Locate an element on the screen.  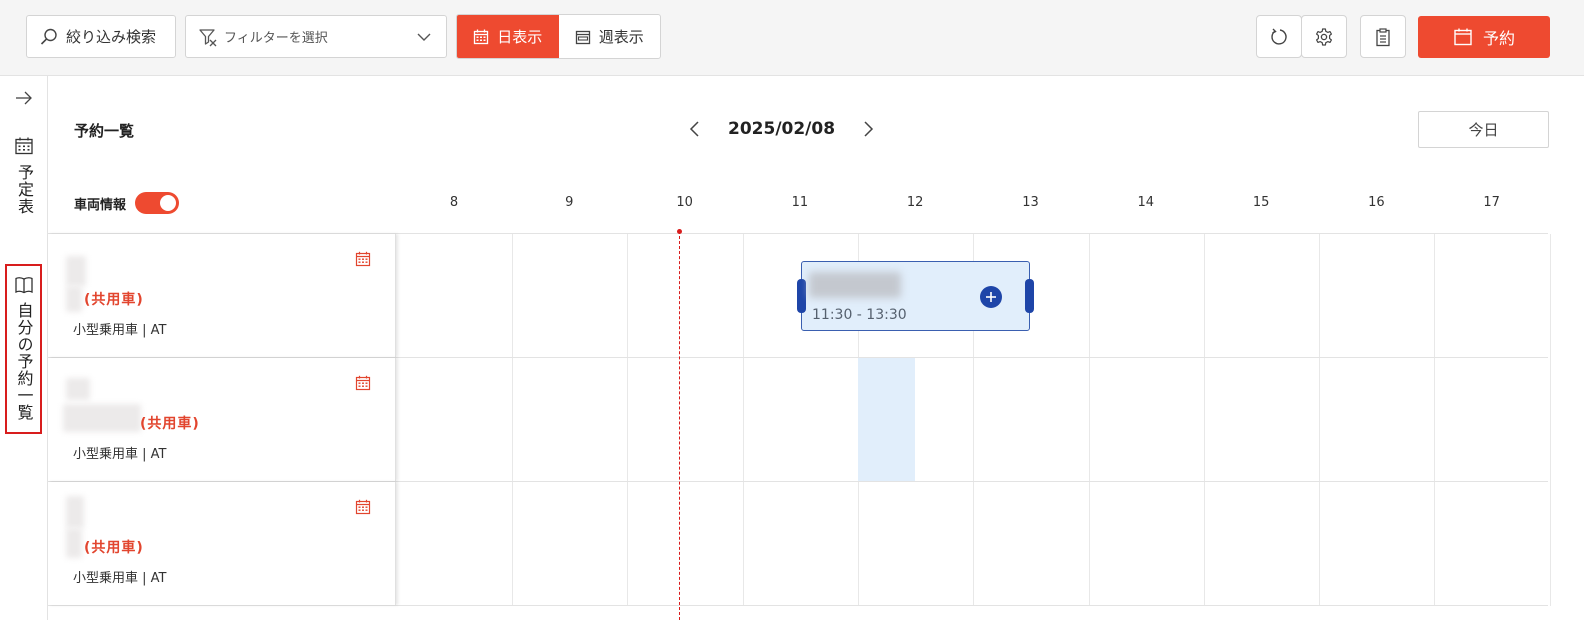
date-navigator: 2025/02/08 is located at coordinates (781, 129).